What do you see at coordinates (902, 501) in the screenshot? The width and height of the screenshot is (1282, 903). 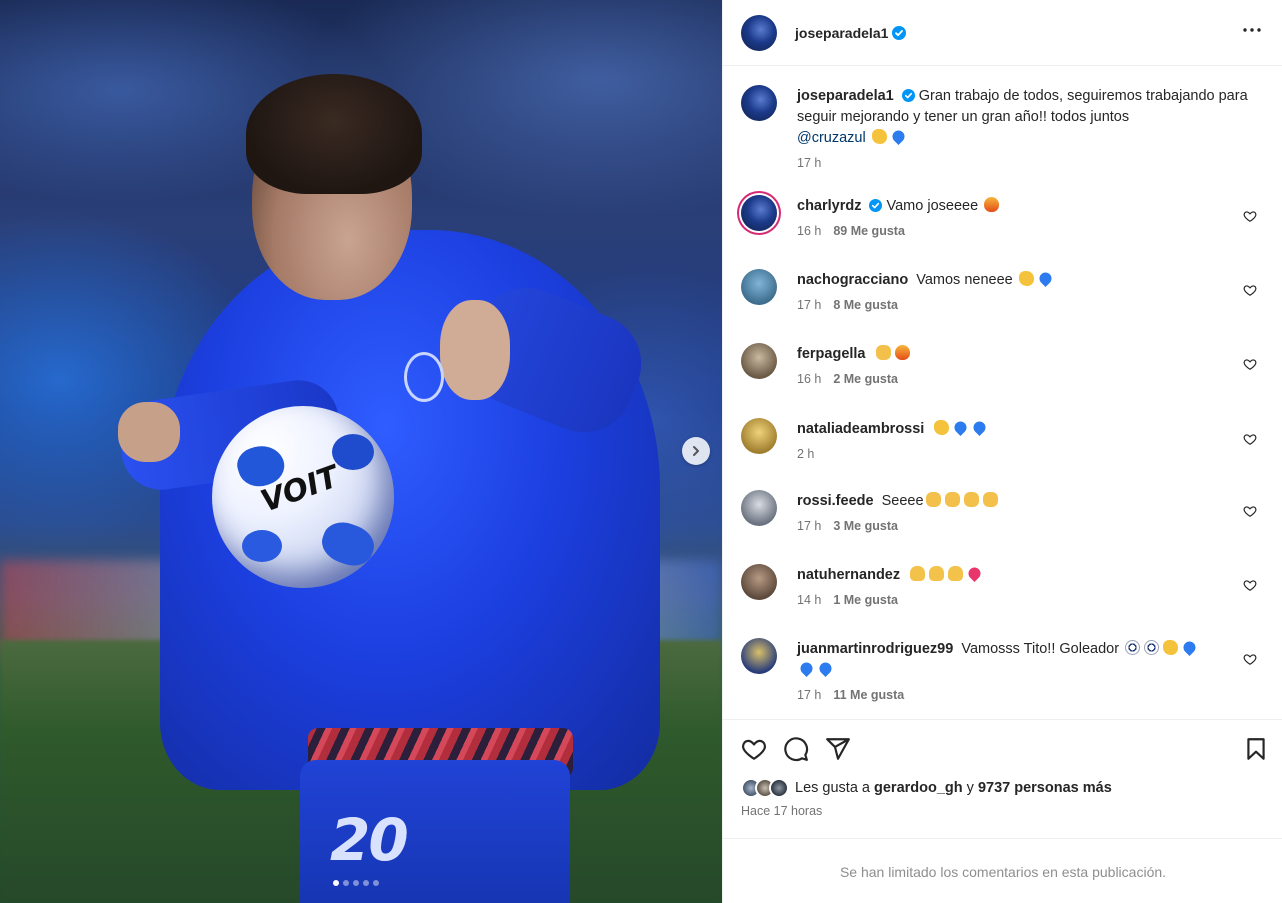 I see `comment-text: Seeee` at bounding box center [902, 501].